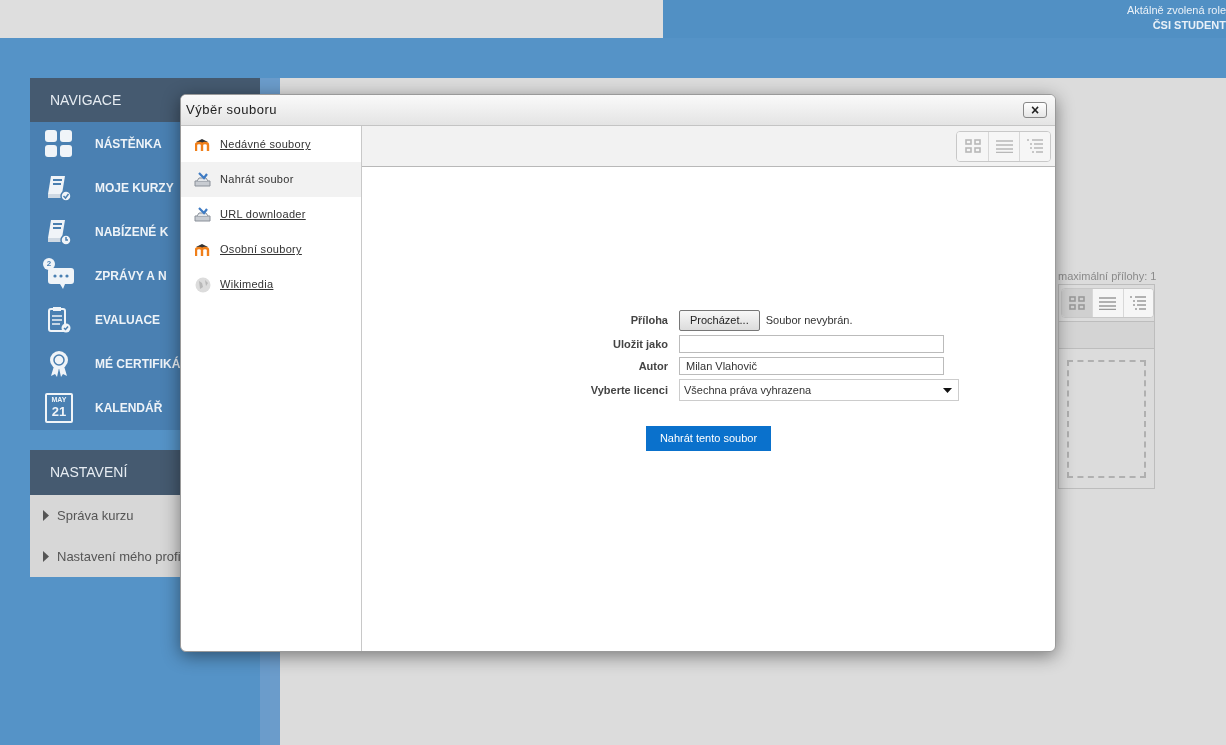 The height and width of the screenshot is (745, 1226). What do you see at coordinates (59, 232) in the screenshot?
I see `book-clock-icon` at bounding box center [59, 232].